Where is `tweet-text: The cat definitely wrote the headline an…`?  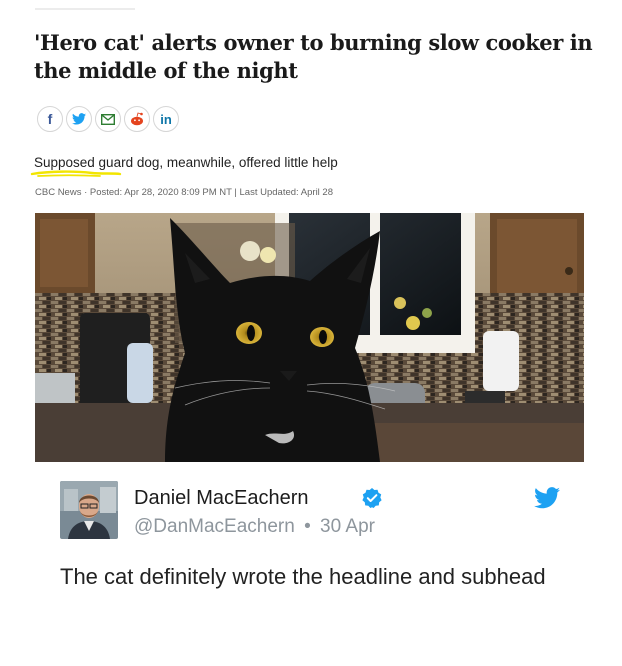 tweet-text: The cat definitely wrote the headline an… is located at coordinates (303, 576).